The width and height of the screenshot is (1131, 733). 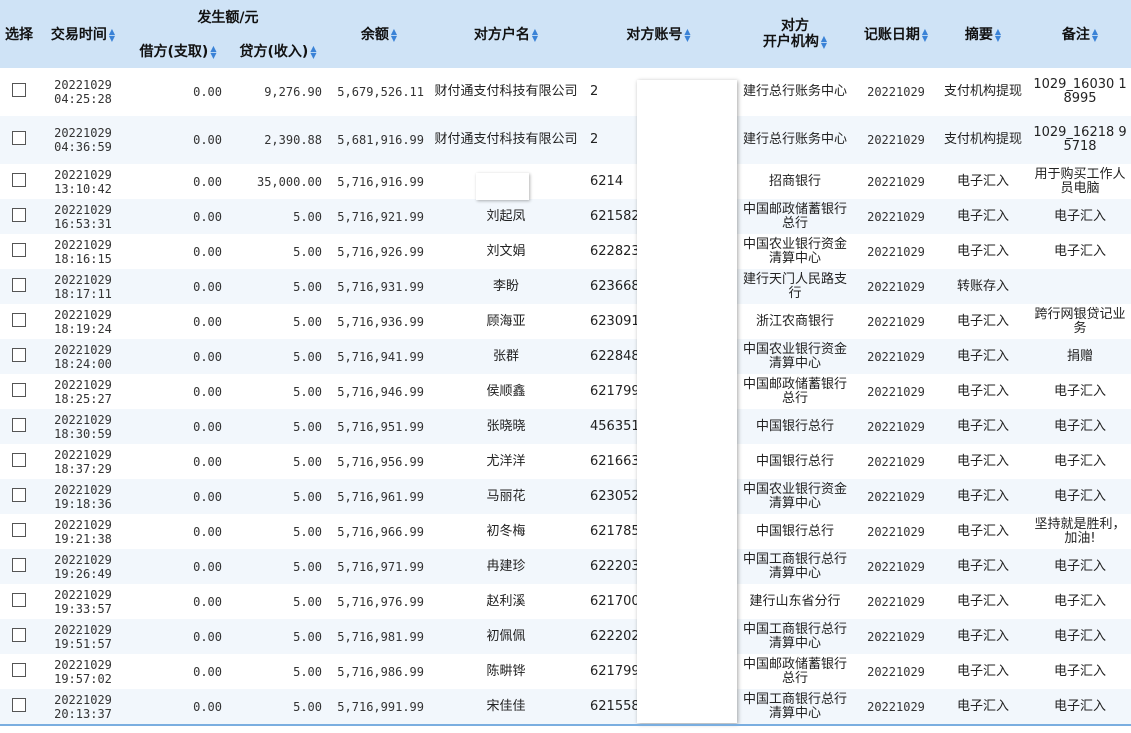 What do you see at coordinates (379, 34) in the screenshot?
I see `col-balance-header: 余额 ▲ ▼` at bounding box center [379, 34].